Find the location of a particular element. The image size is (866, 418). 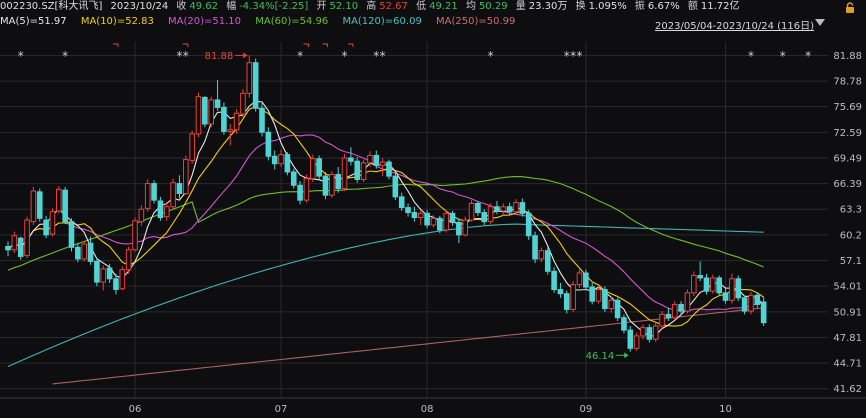

y-tick-label: 81.88 is located at coordinates (847, 56).